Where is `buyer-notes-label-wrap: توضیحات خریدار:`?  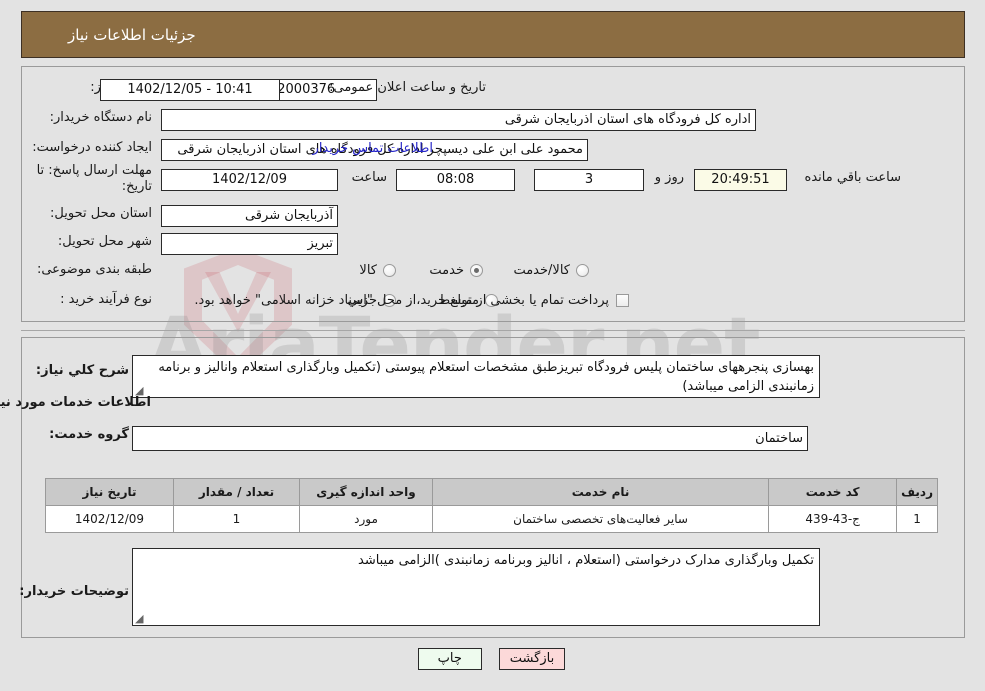 buyer-notes-label-wrap: توضیحات خریدار: is located at coordinates (75, 592).